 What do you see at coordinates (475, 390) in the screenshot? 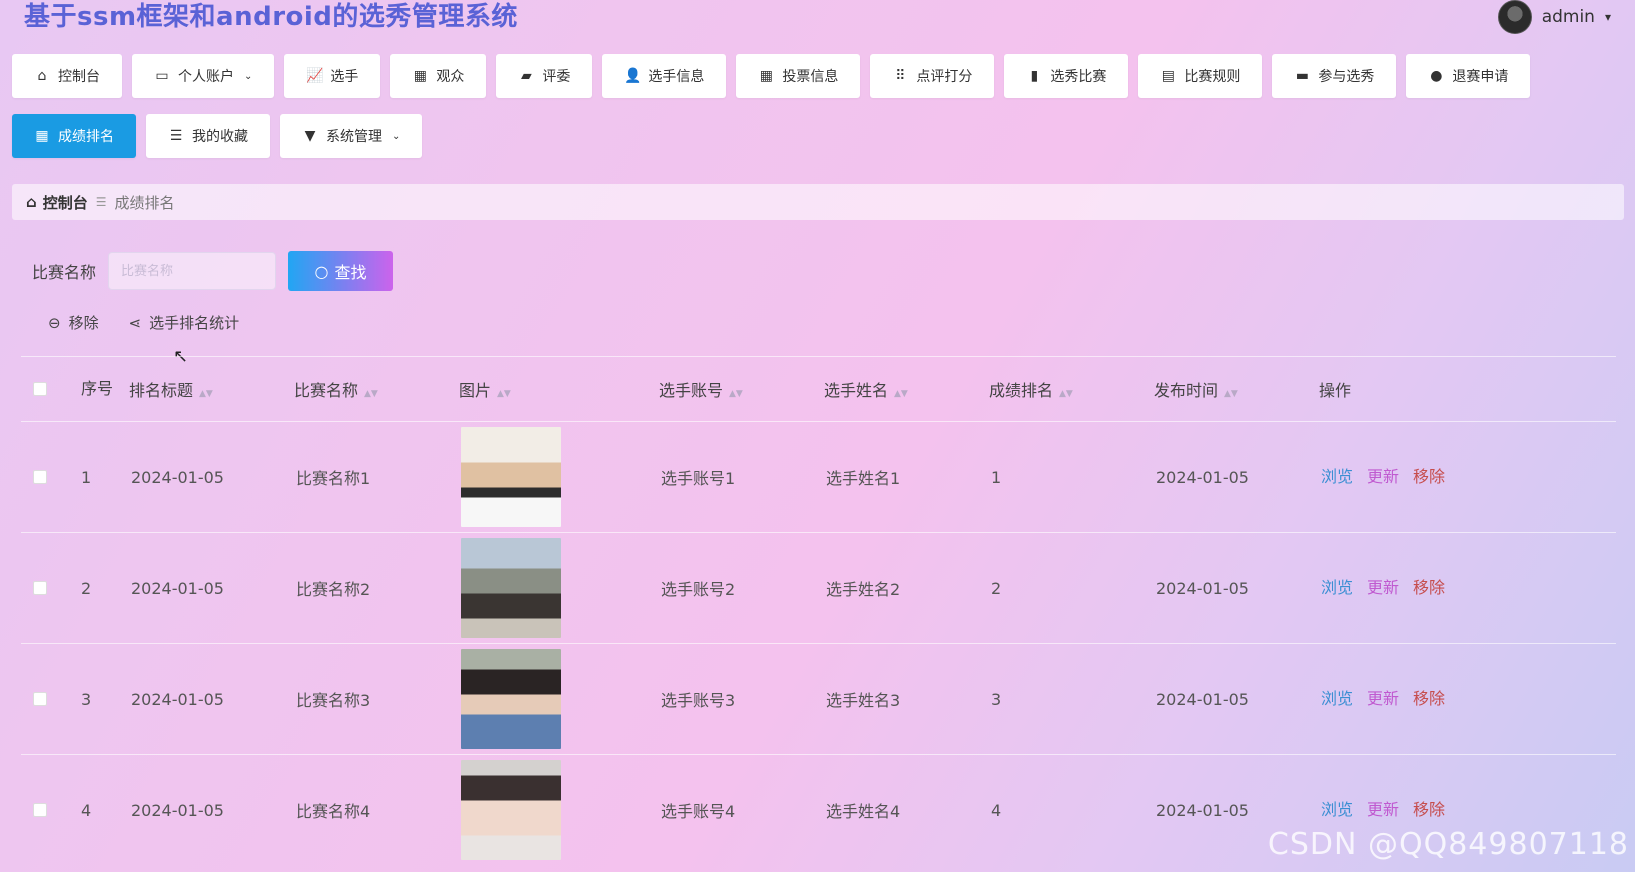
I see `header-label: 图片` at bounding box center [475, 390].